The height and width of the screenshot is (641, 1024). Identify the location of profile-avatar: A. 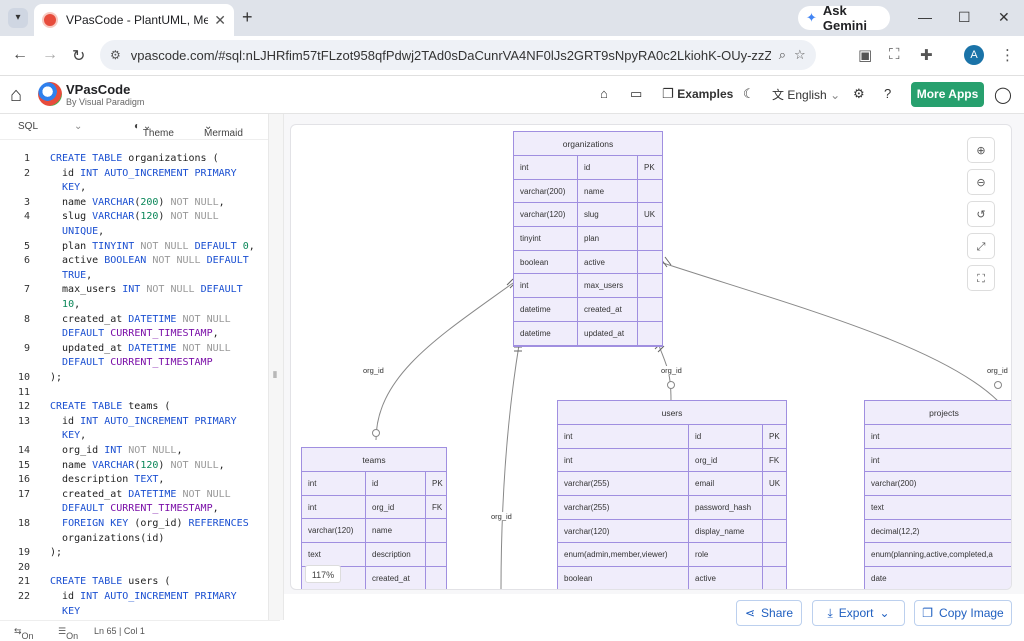
(974, 55).